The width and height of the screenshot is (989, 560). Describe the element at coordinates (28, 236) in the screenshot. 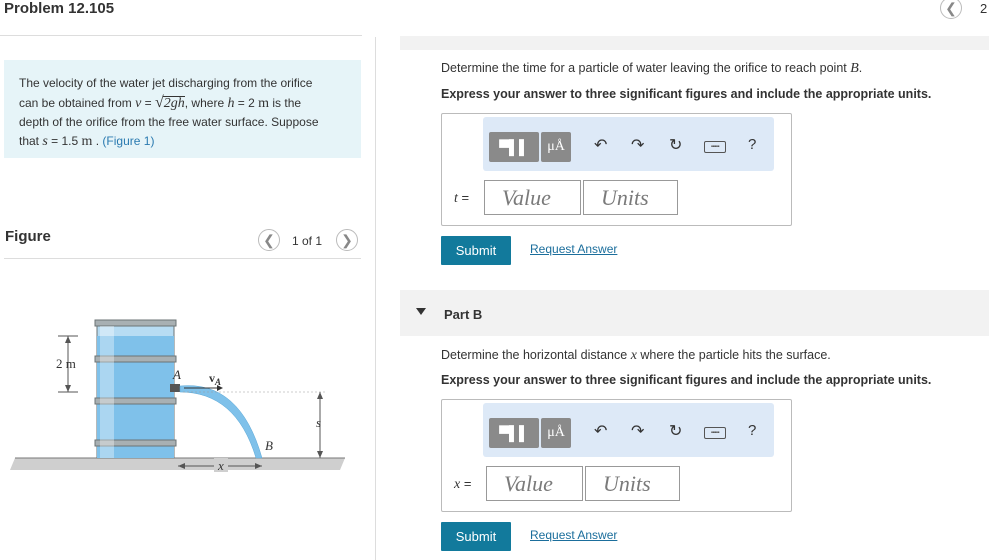

I see `figure-heading: Figure` at that location.